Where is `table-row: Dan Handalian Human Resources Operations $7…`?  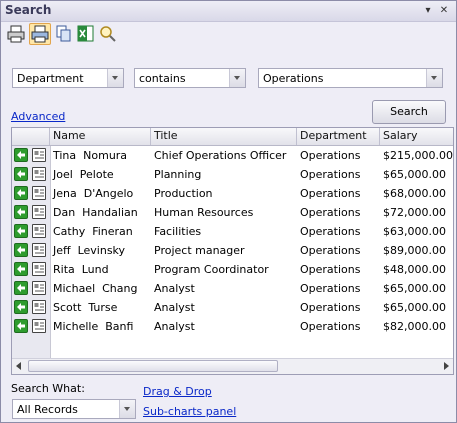 table-row: Dan Handalian Human Resources Operations $7… is located at coordinates (232, 212).